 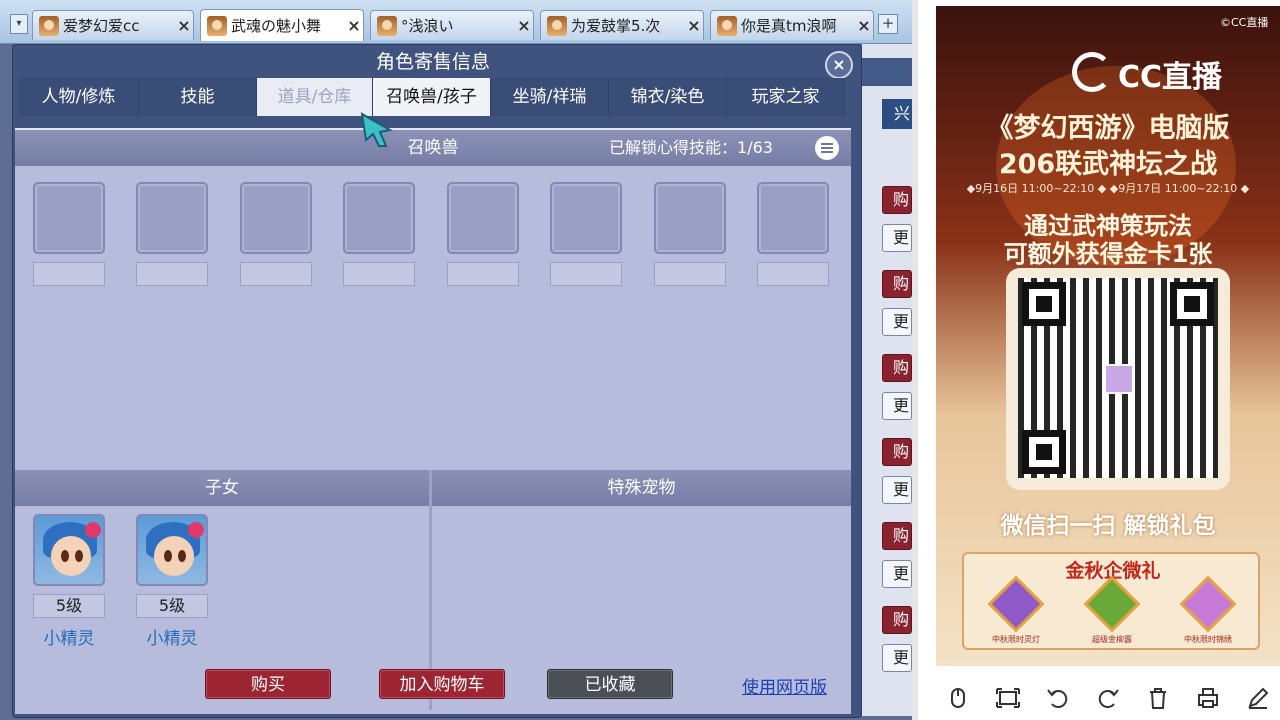 What do you see at coordinates (376, 129) in the screenshot?
I see `game-cursor-icon` at bounding box center [376, 129].